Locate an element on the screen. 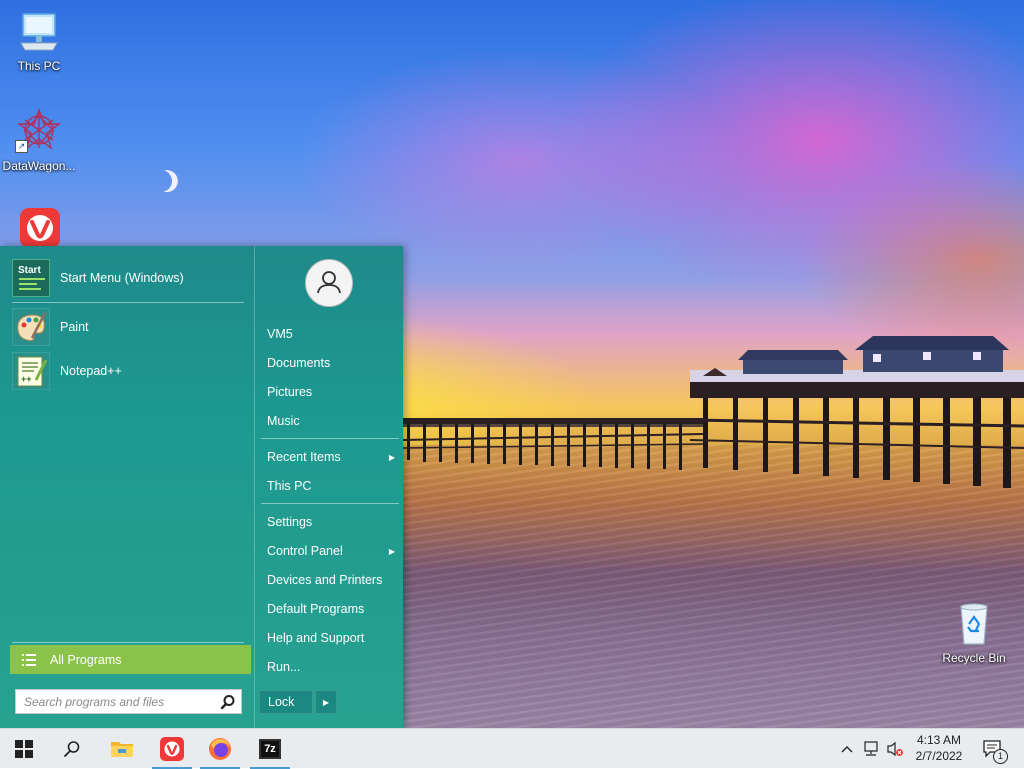  taskbar: 7z 4:13 AM 2/7/2022 1 is located at coordinates (512, 748).